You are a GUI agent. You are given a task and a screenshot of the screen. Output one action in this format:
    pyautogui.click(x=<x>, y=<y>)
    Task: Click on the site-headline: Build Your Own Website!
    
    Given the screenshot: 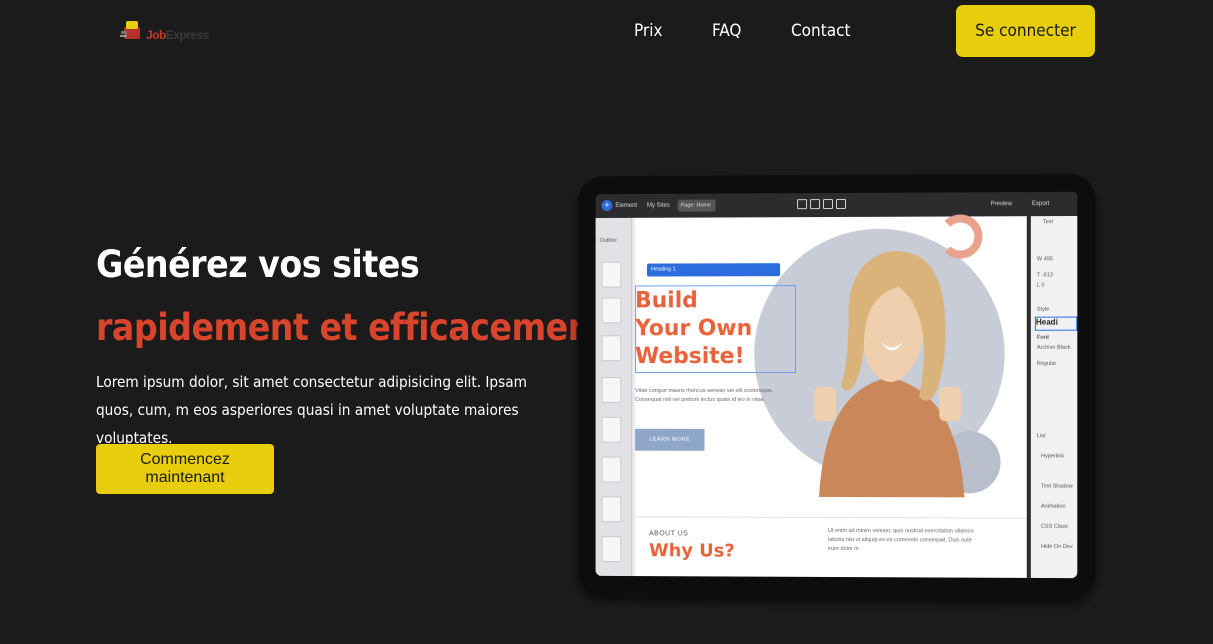 What is the action you would take?
    pyautogui.click(x=693, y=329)
    